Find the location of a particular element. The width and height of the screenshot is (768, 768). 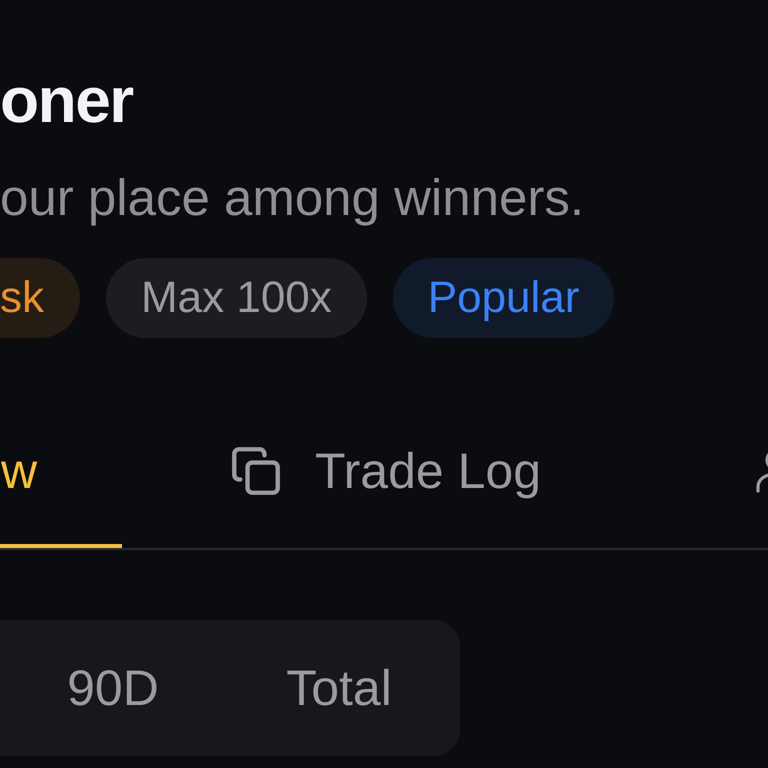

period-option: 90D is located at coordinates (113, 688).